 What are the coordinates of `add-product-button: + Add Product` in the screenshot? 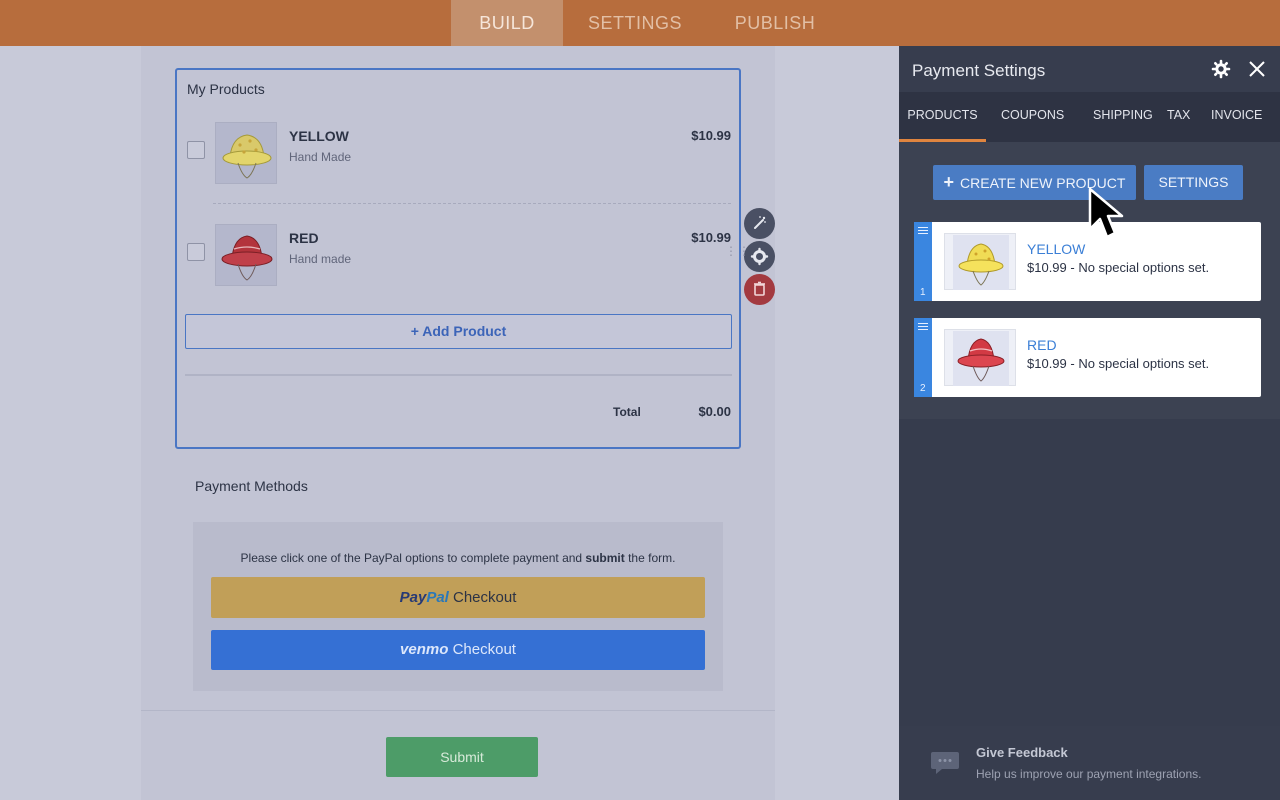 It's located at (458, 331).